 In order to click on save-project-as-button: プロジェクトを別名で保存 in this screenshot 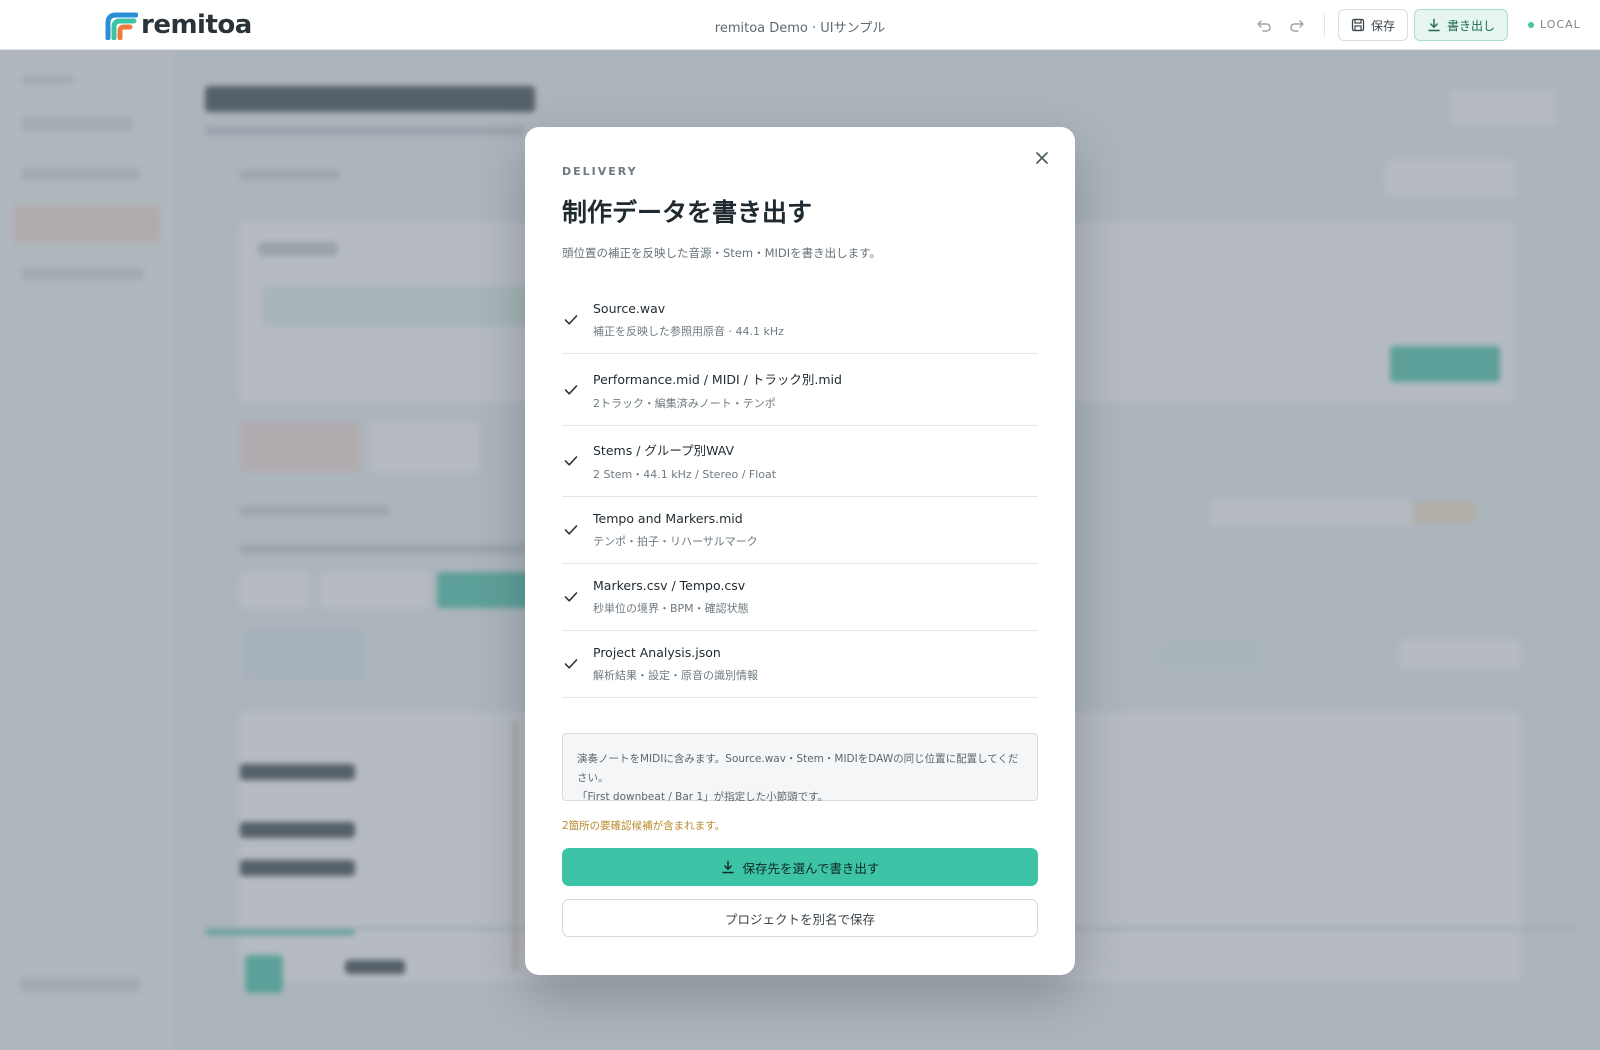, I will do `click(800, 918)`.